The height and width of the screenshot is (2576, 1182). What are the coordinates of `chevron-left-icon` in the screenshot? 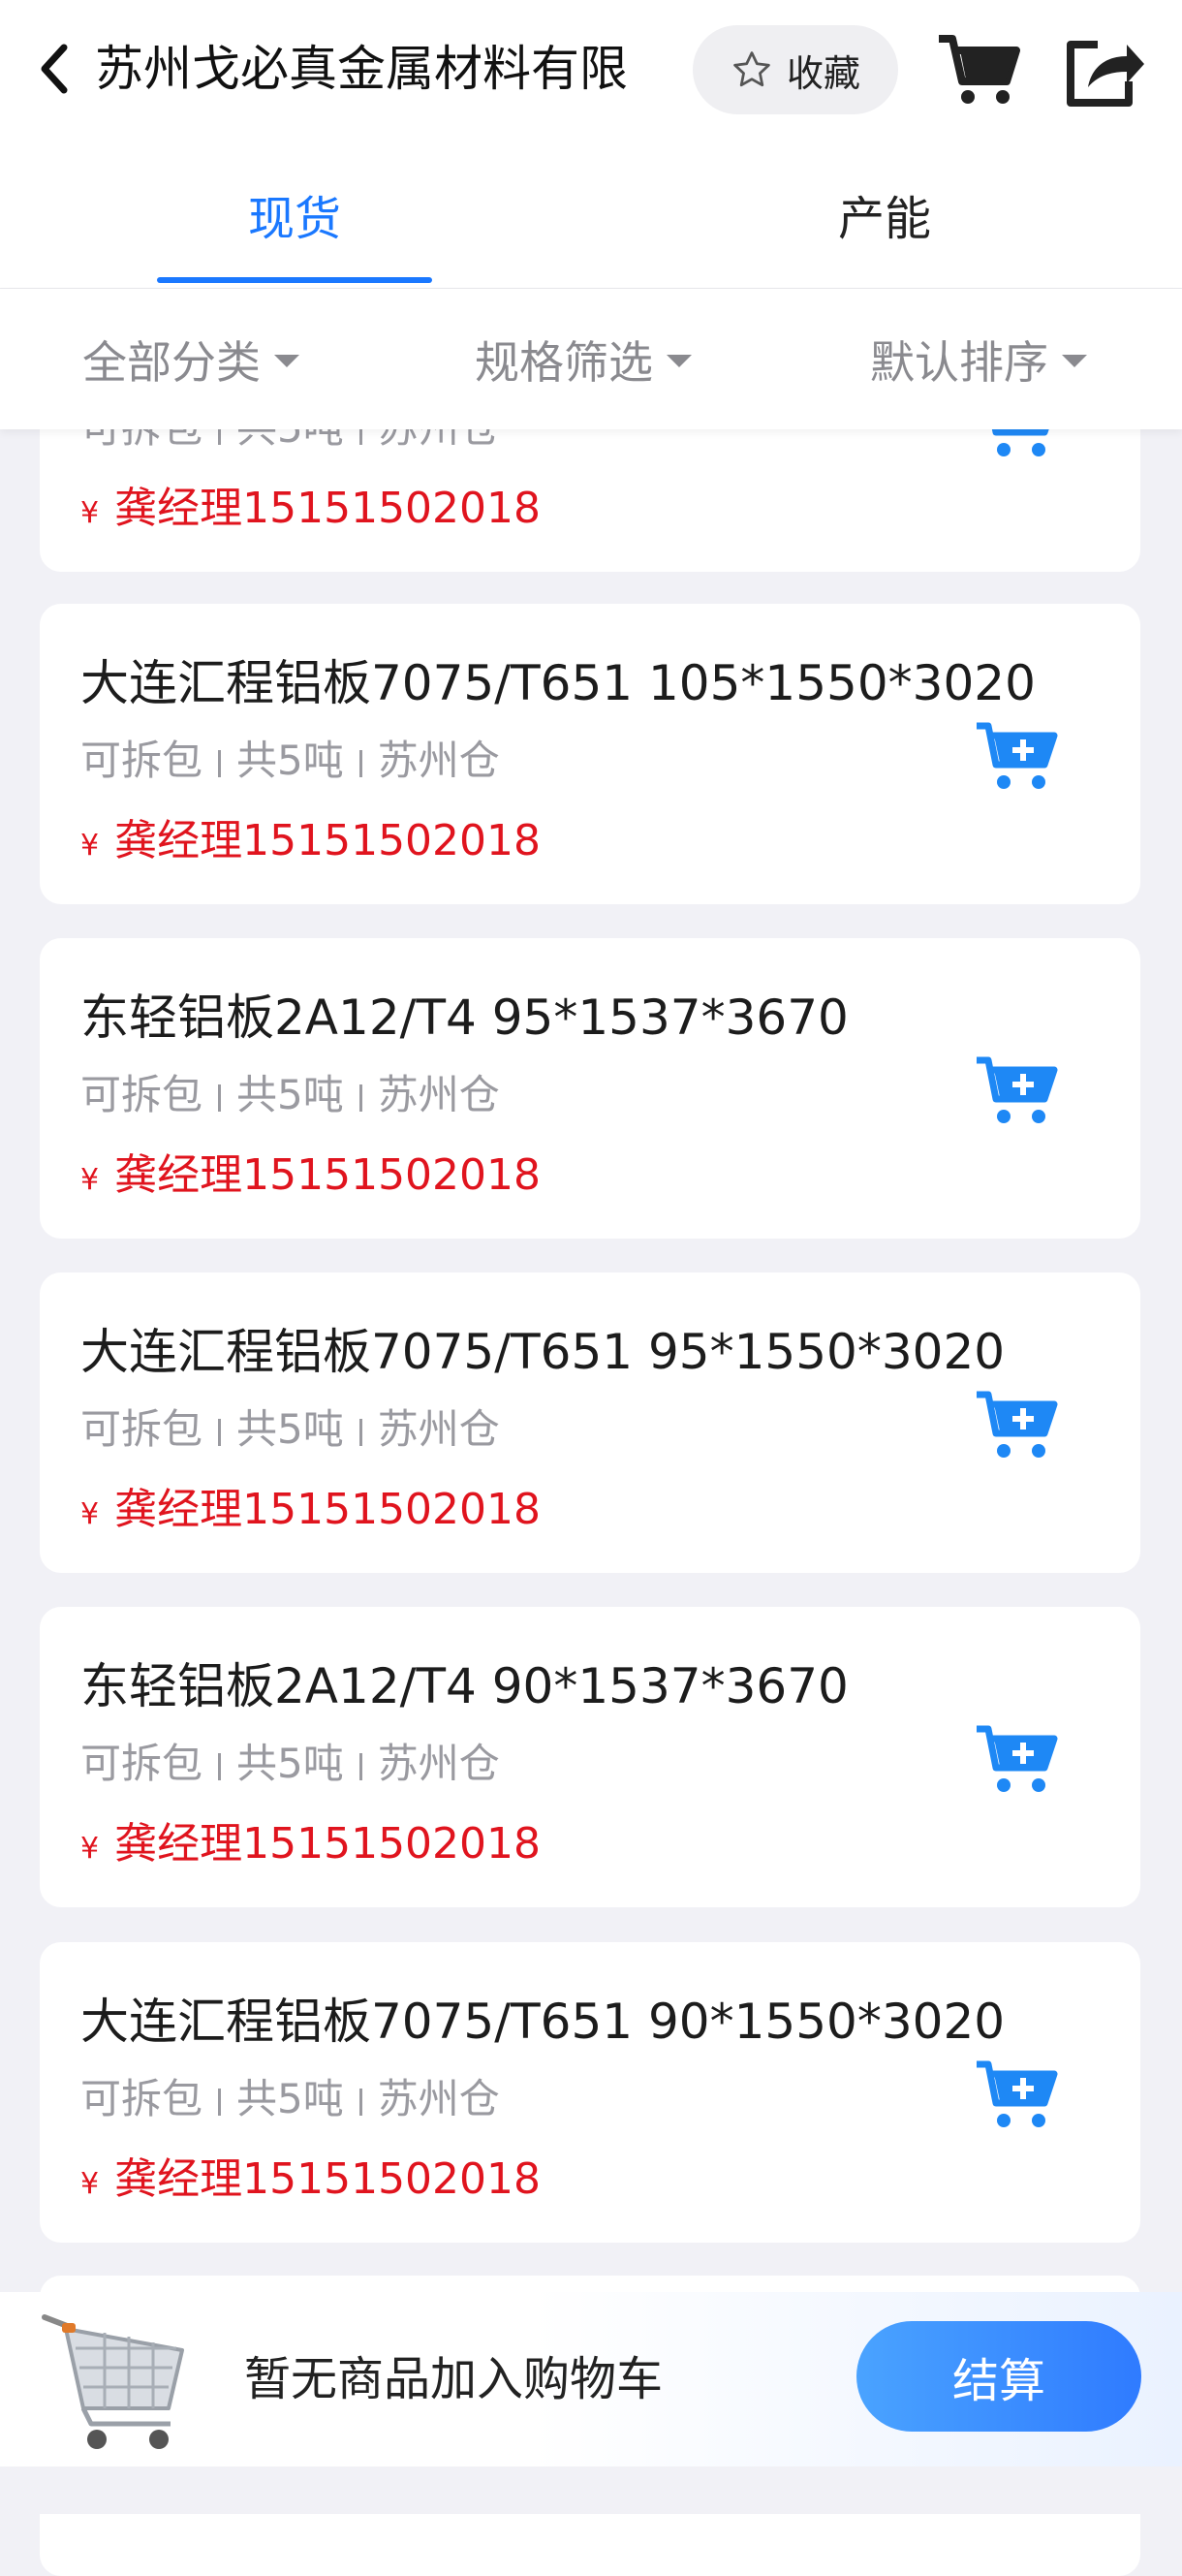 It's located at (54, 69).